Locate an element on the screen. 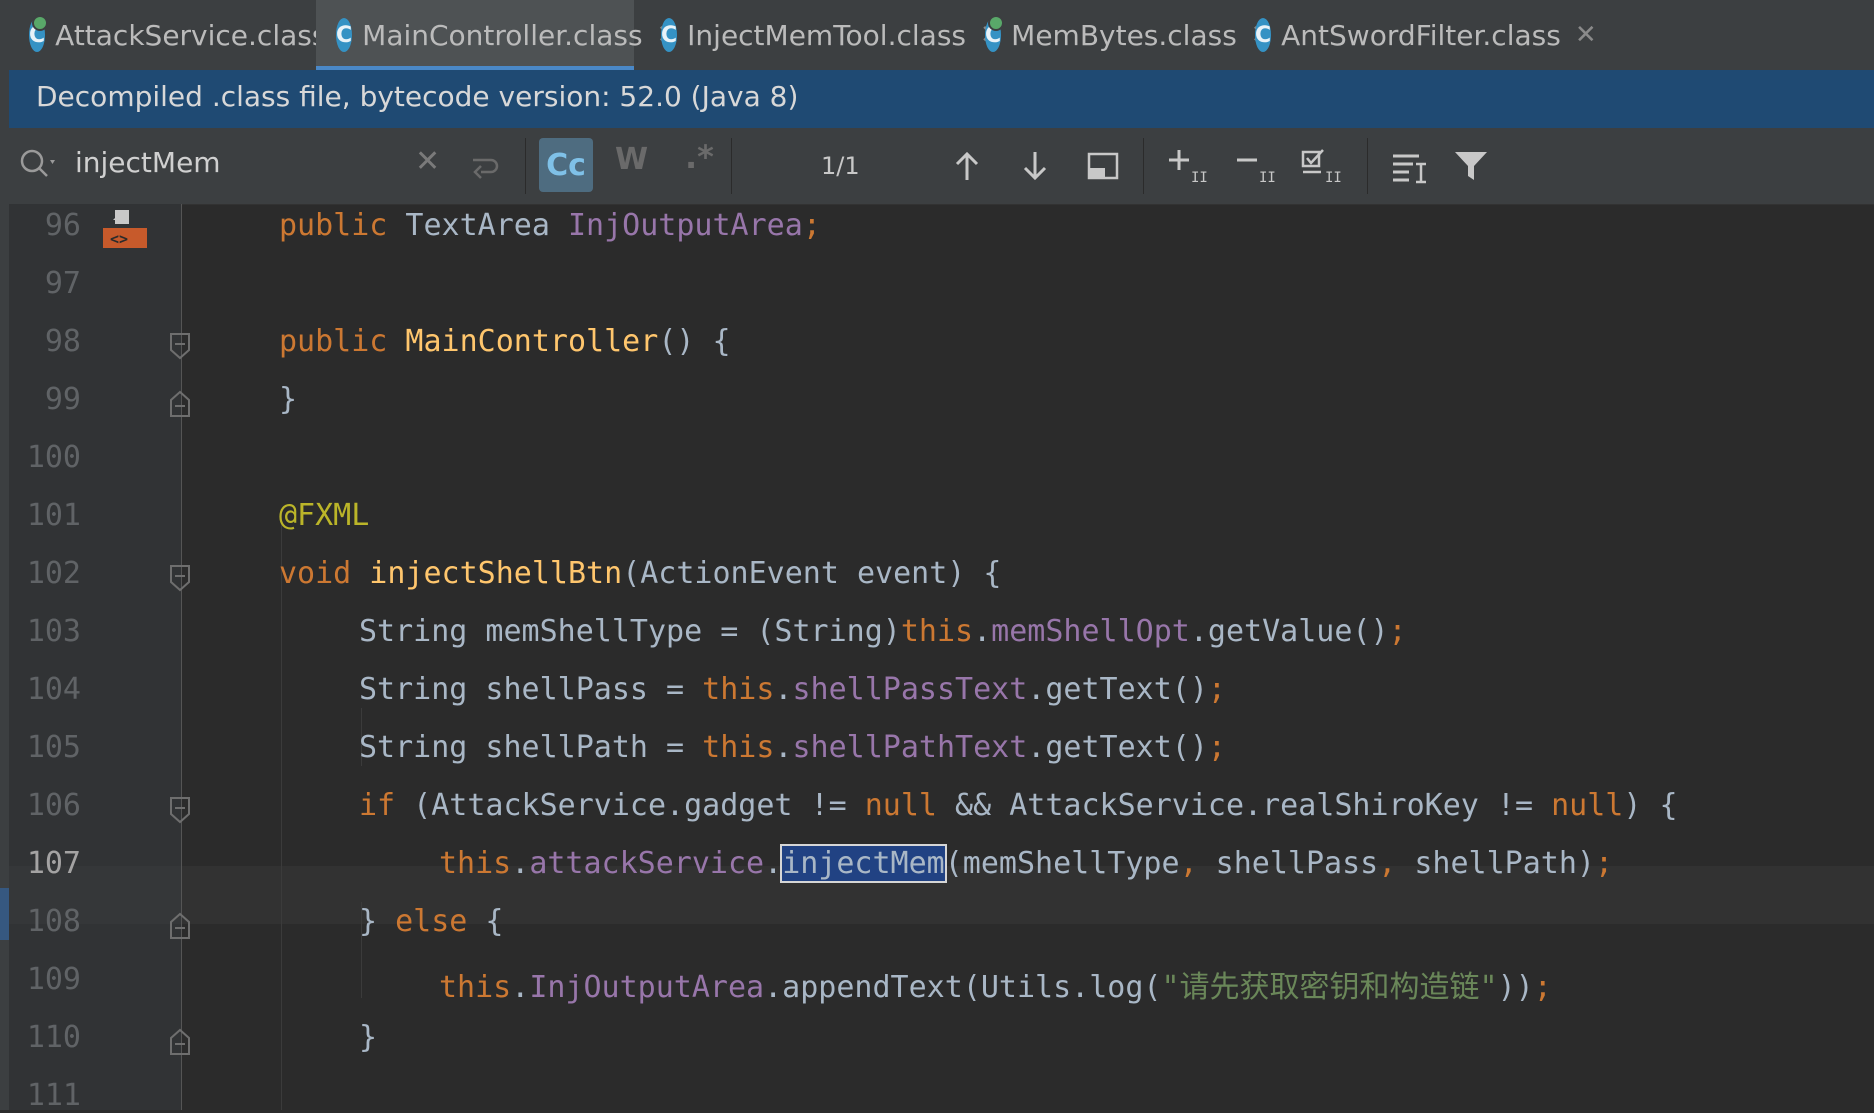 The image size is (1874, 1113). line-number: 104 is located at coordinates (53, 689).